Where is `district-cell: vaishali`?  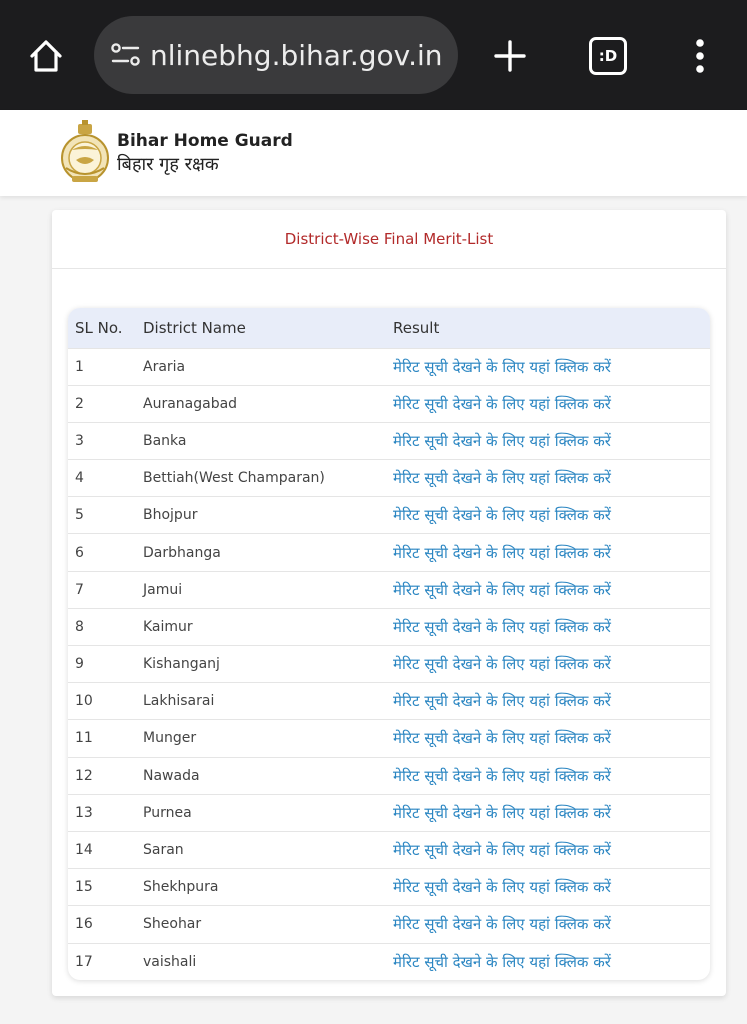
district-cell: vaishali is located at coordinates (170, 961).